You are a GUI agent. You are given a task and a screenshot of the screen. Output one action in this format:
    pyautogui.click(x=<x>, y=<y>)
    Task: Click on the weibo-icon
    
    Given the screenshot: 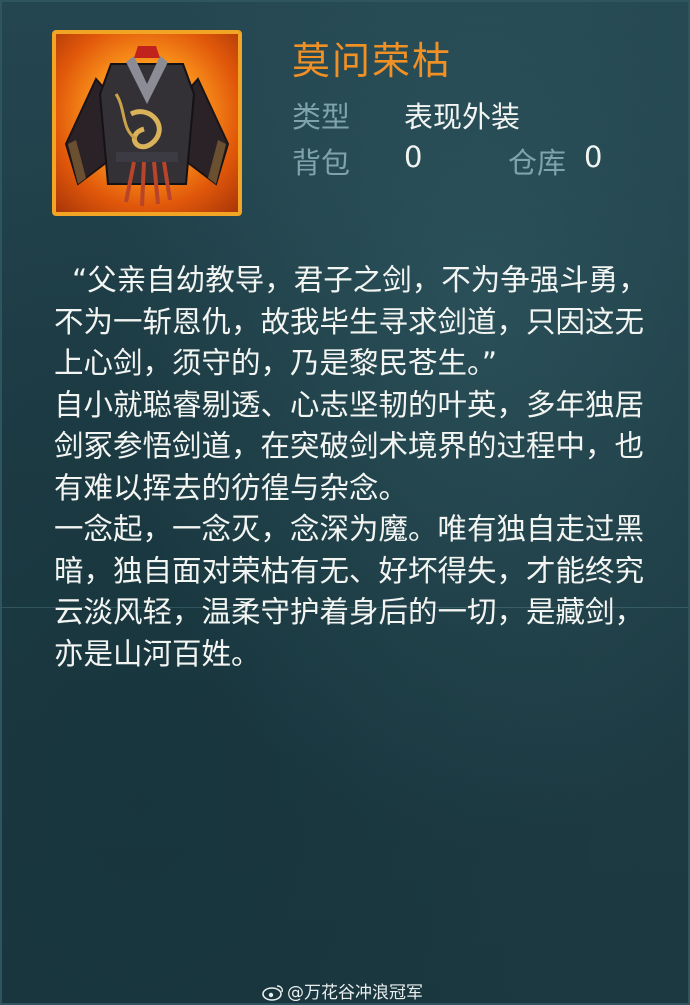 What is the action you would take?
    pyautogui.click(x=272, y=993)
    